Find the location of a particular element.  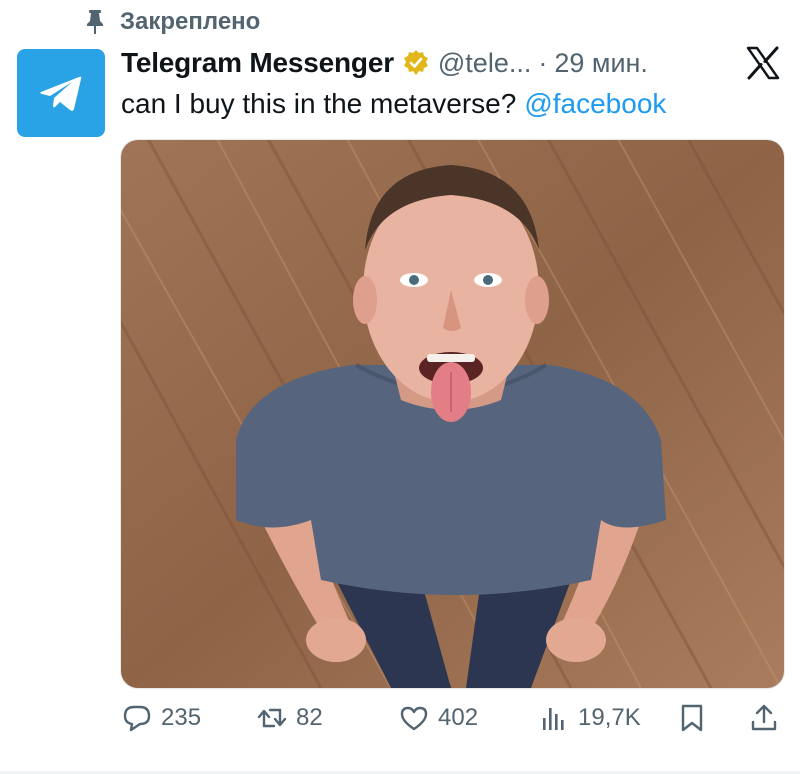

x-logo-icon is located at coordinates (763, 63).